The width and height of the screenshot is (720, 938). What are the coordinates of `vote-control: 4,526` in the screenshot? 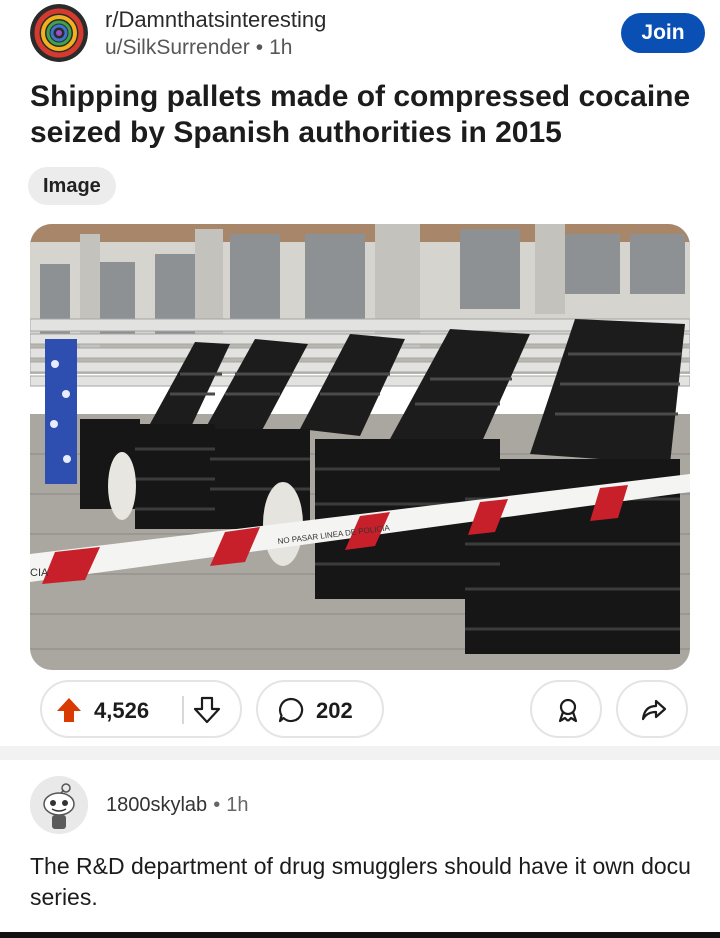 It's located at (141, 709).